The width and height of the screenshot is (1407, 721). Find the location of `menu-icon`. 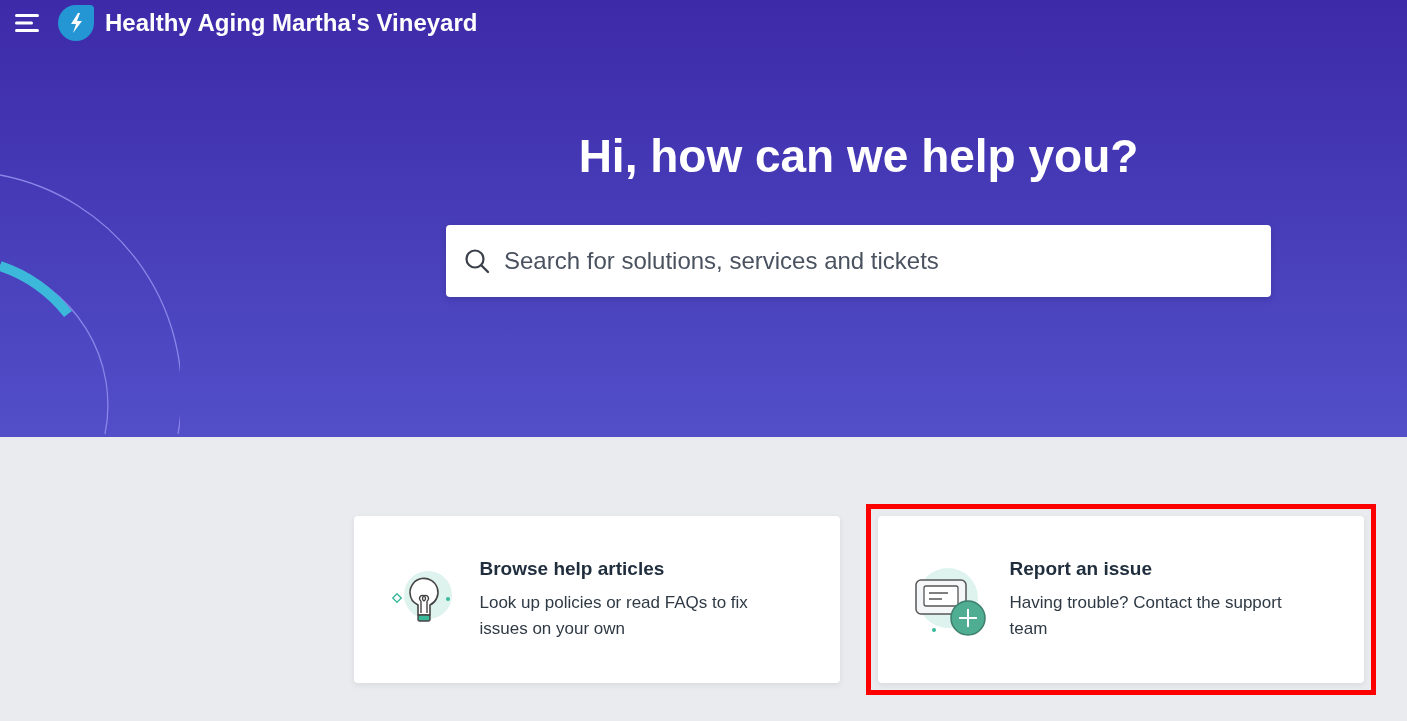

menu-icon is located at coordinates (28, 23).